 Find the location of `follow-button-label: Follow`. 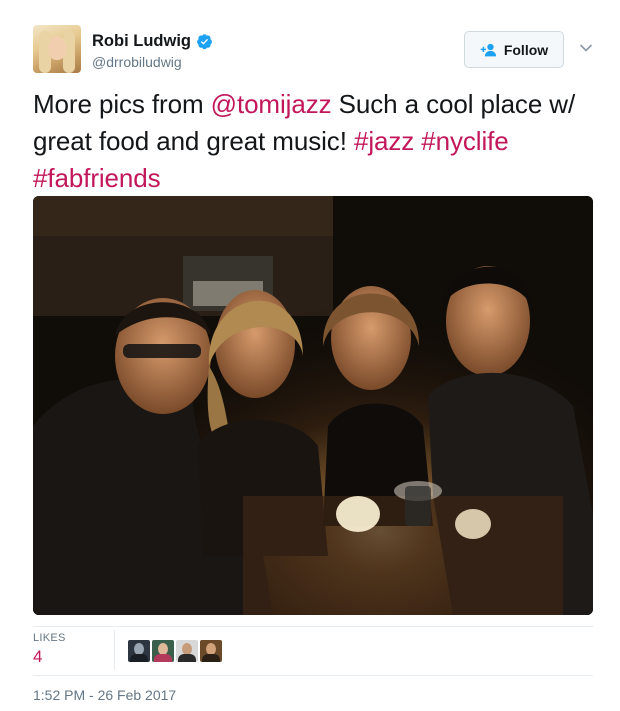

follow-button-label: Follow is located at coordinates (526, 49).